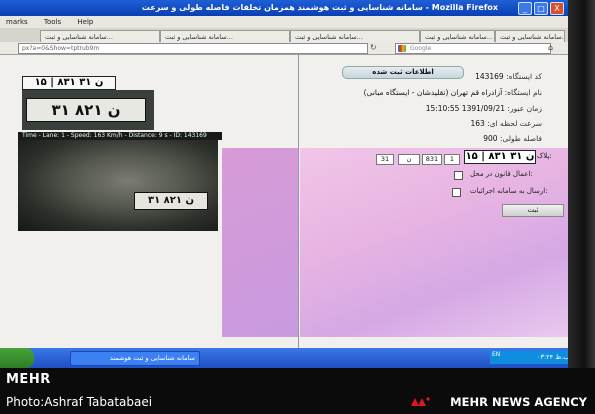 This screenshot has width=595, height=414. Describe the element at coordinates (52, 22) in the screenshot. I see `menu-tools: Tools` at that location.